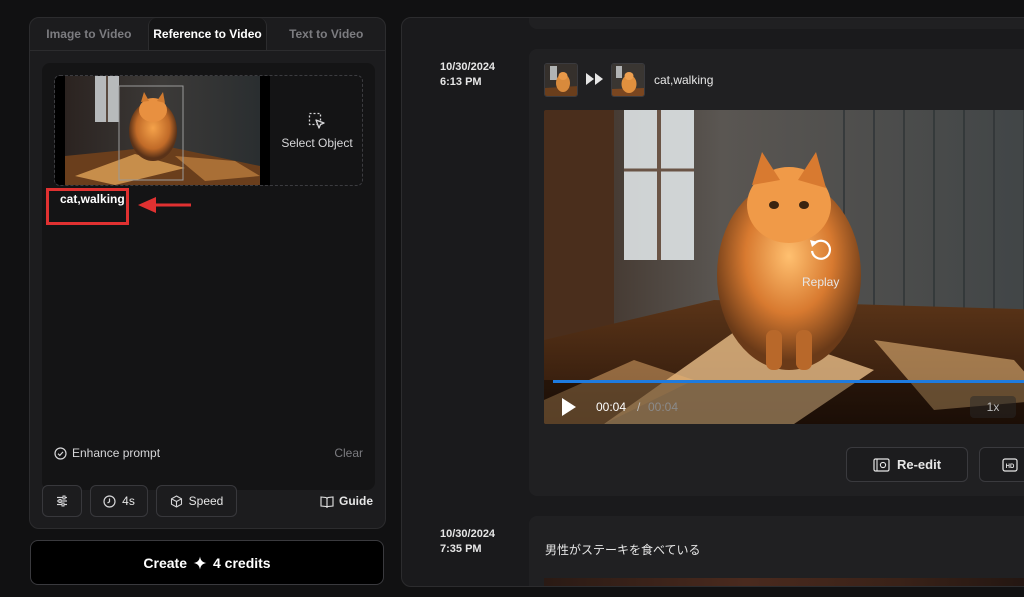 This screenshot has height=597, width=1024. Describe the element at coordinates (92, 199) in the screenshot. I see `prompt-text: cat,walking` at that location.